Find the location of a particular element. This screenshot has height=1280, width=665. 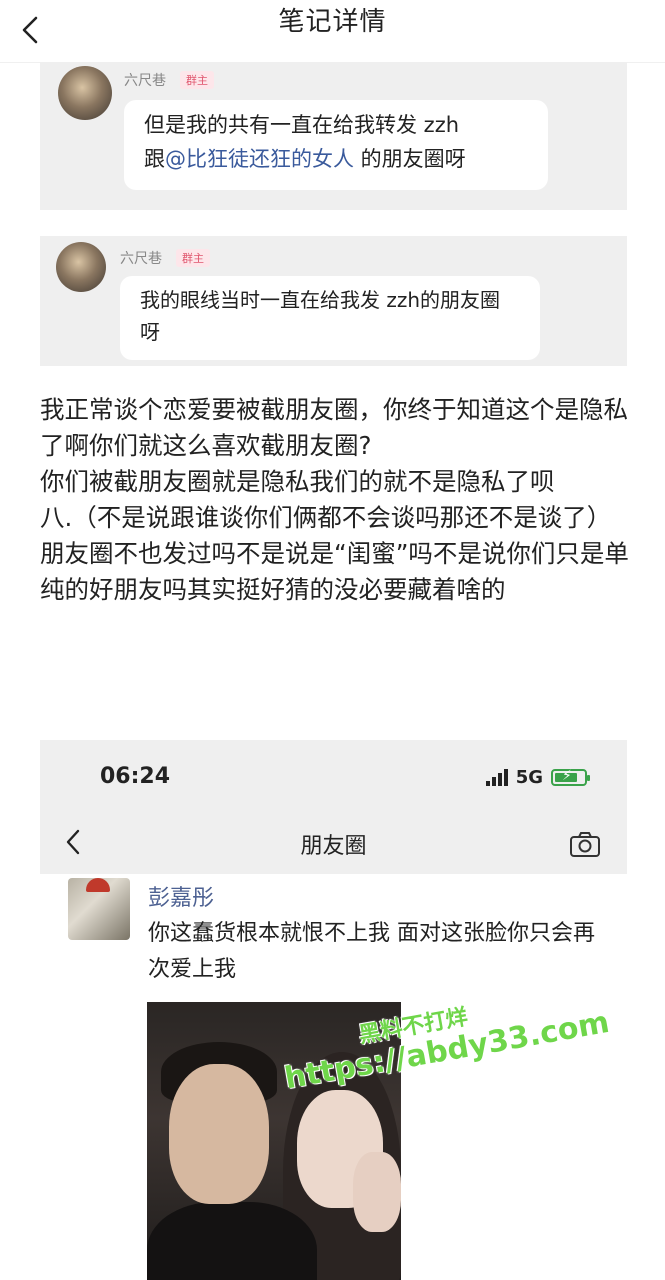

post-paragraph: 你们被截朋友圈就是隐私我们的就不是隐私了呗 is located at coordinates (297, 481).